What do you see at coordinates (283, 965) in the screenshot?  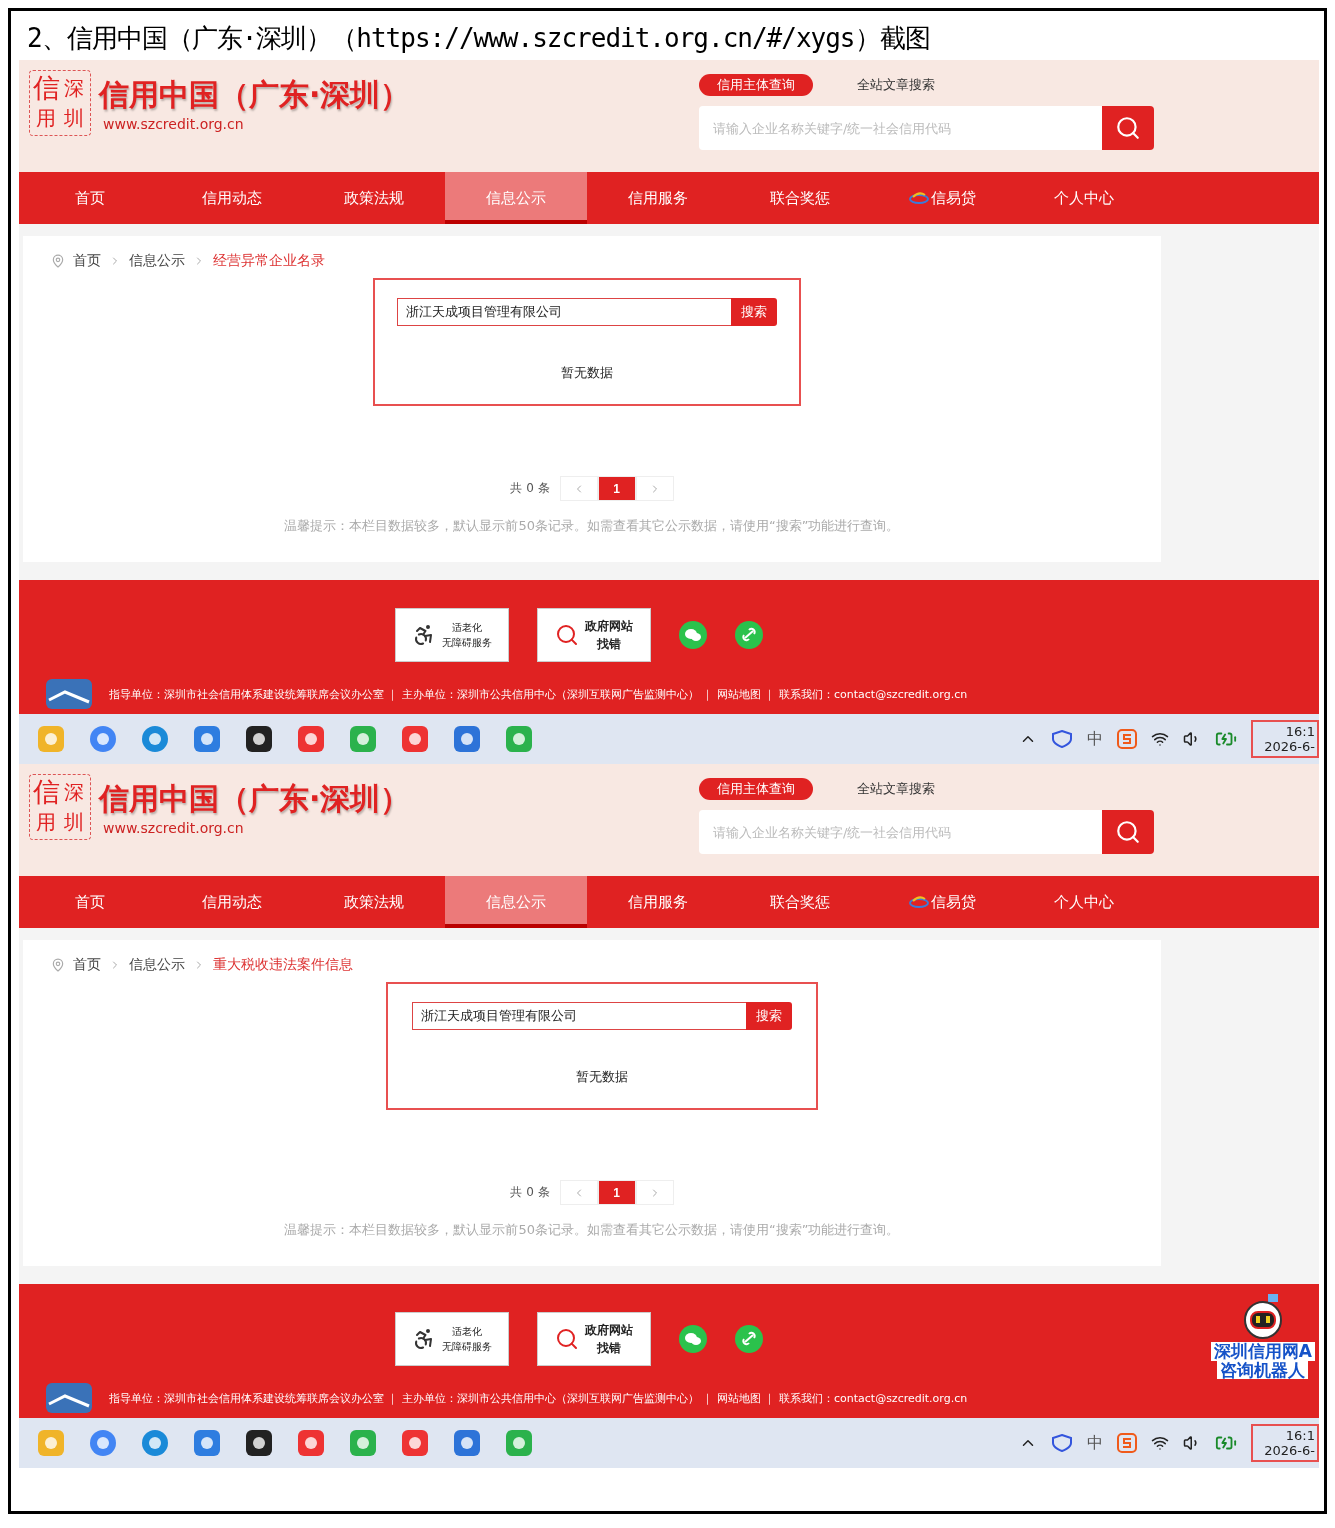 I see `breadcrumb-link: 重大税收违法案件信息` at bounding box center [283, 965].